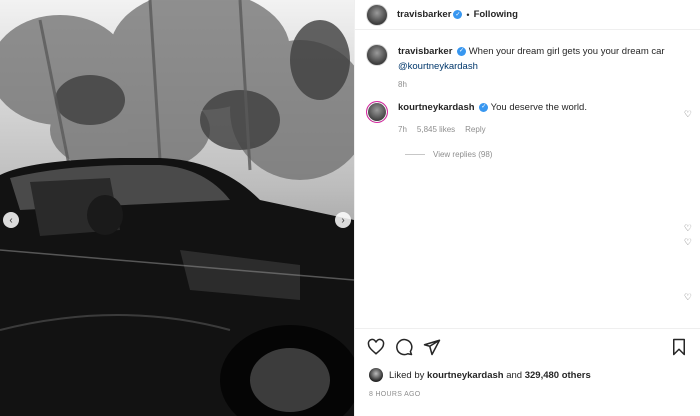 The image size is (700, 416). I want to click on carousel-prev-button: ‹, so click(11, 220).